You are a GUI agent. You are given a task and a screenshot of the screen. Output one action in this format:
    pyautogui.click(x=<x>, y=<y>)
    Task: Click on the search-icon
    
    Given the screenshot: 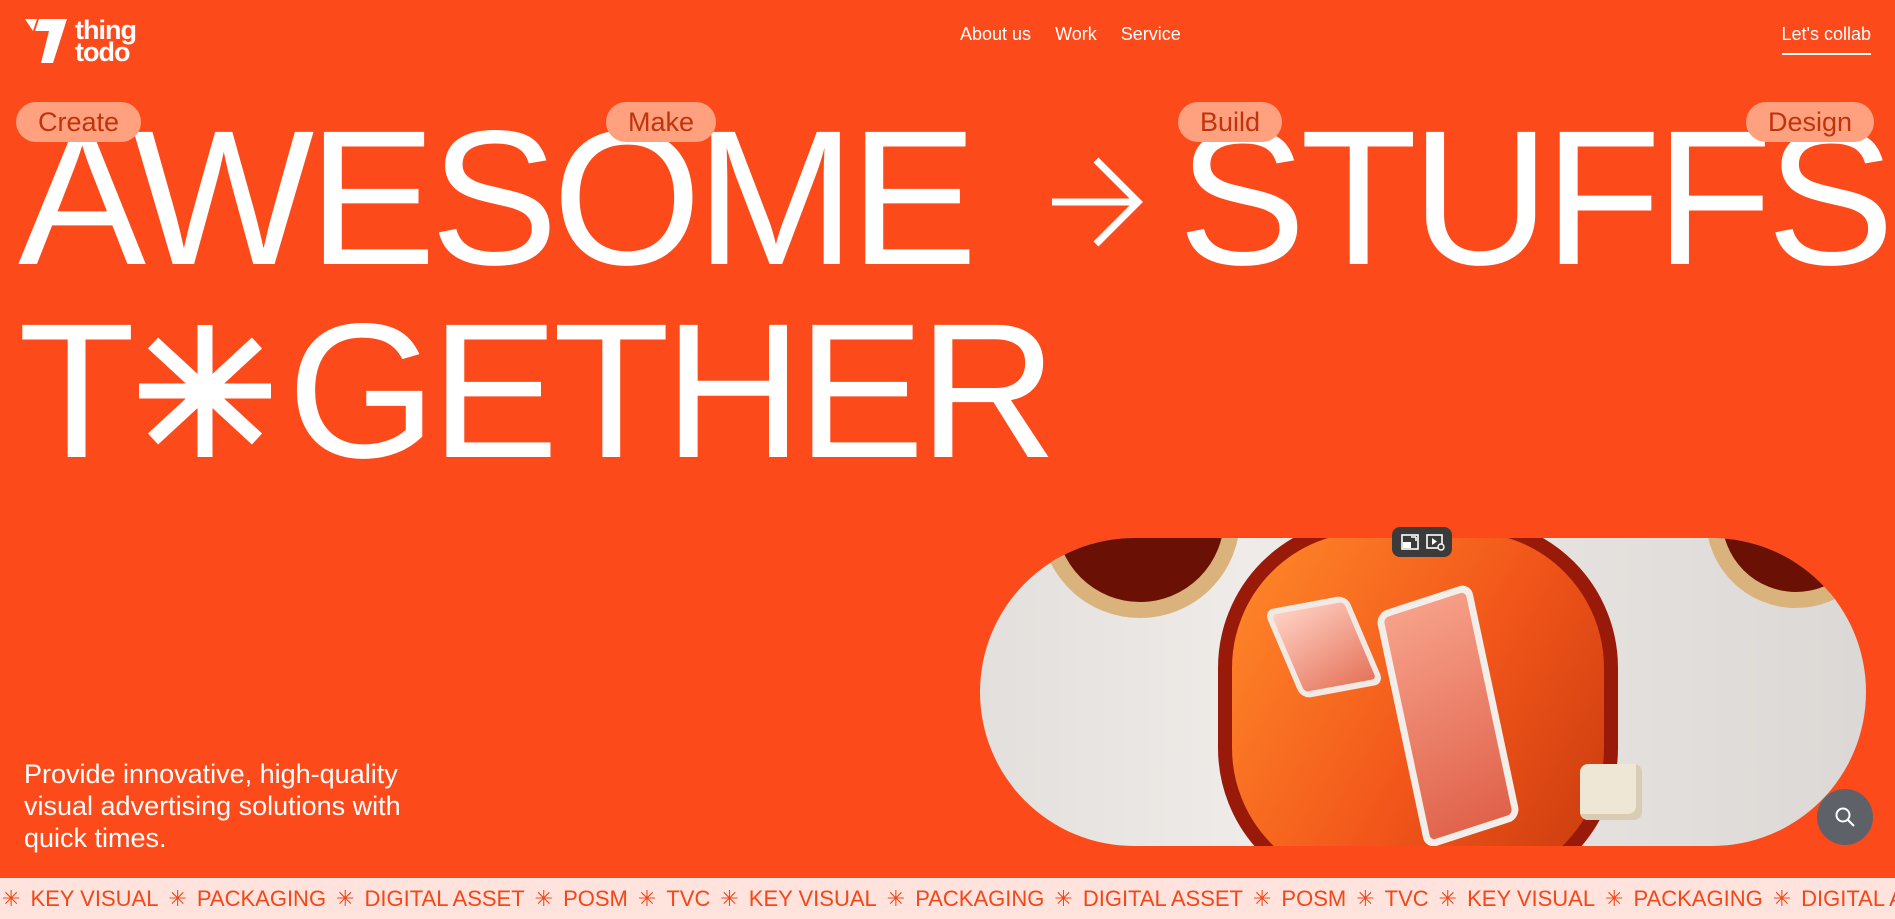 What is the action you would take?
    pyautogui.click(x=1845, y=817)
    